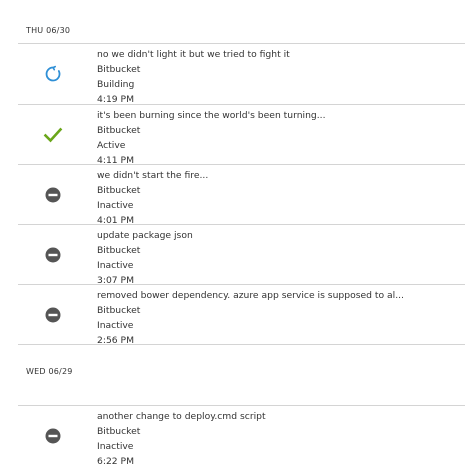 This screenshot has height=469, width=474. I want to click on status-label: Building, so click(116, 84).